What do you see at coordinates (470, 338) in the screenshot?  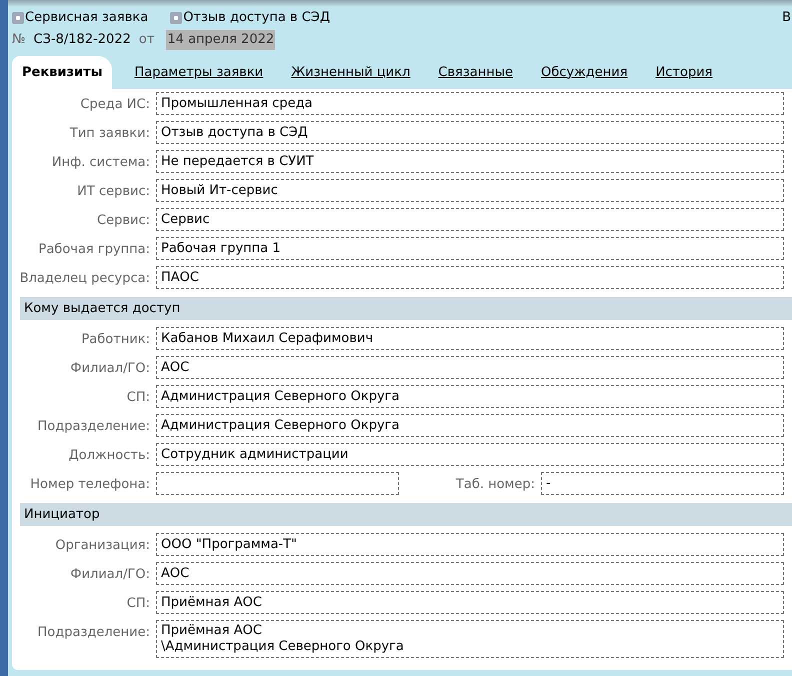 I see `field-value: Кабанов Михаил Серафимович` at bounding box center [470, 338].